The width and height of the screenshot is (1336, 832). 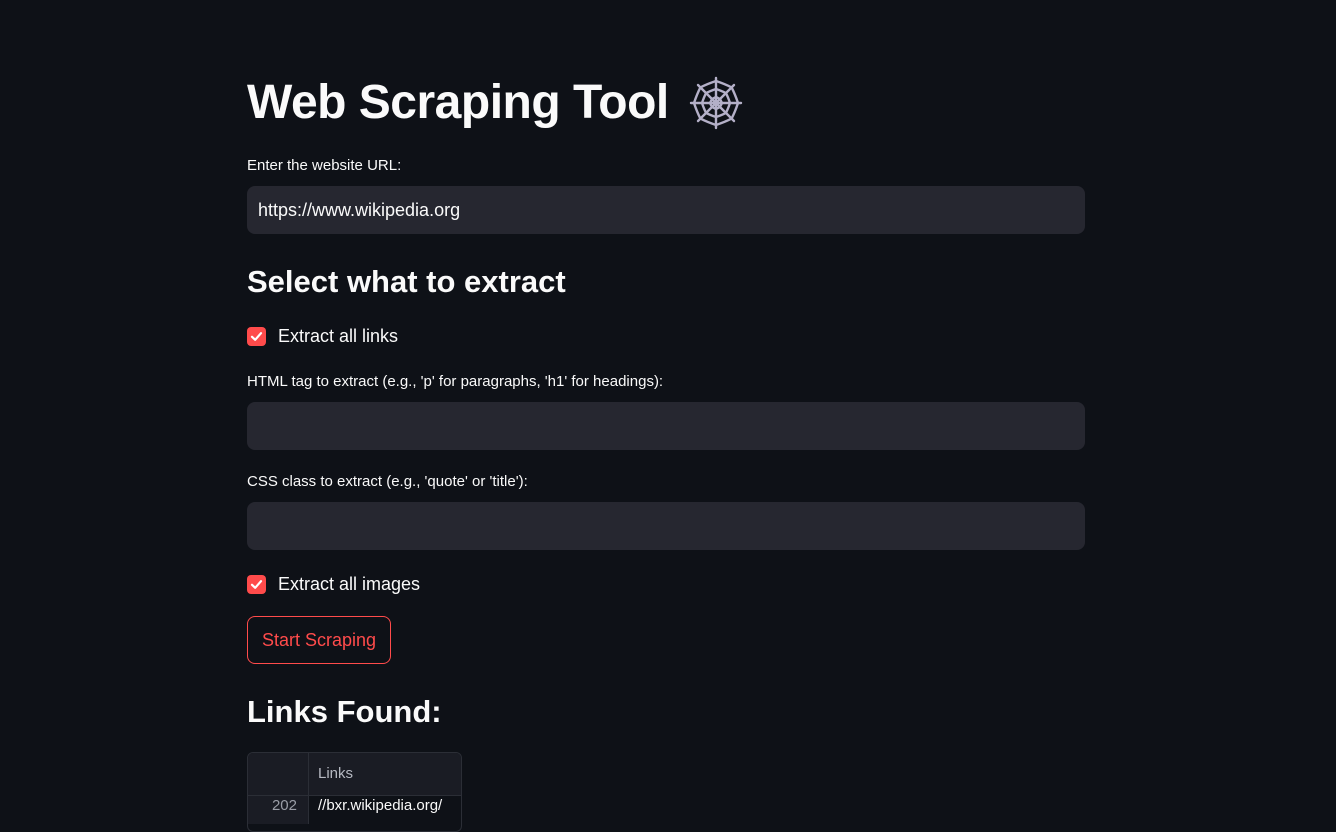 I want to click on row-value: //bxr.wikipedia.org/, so click(x=375, y=810).